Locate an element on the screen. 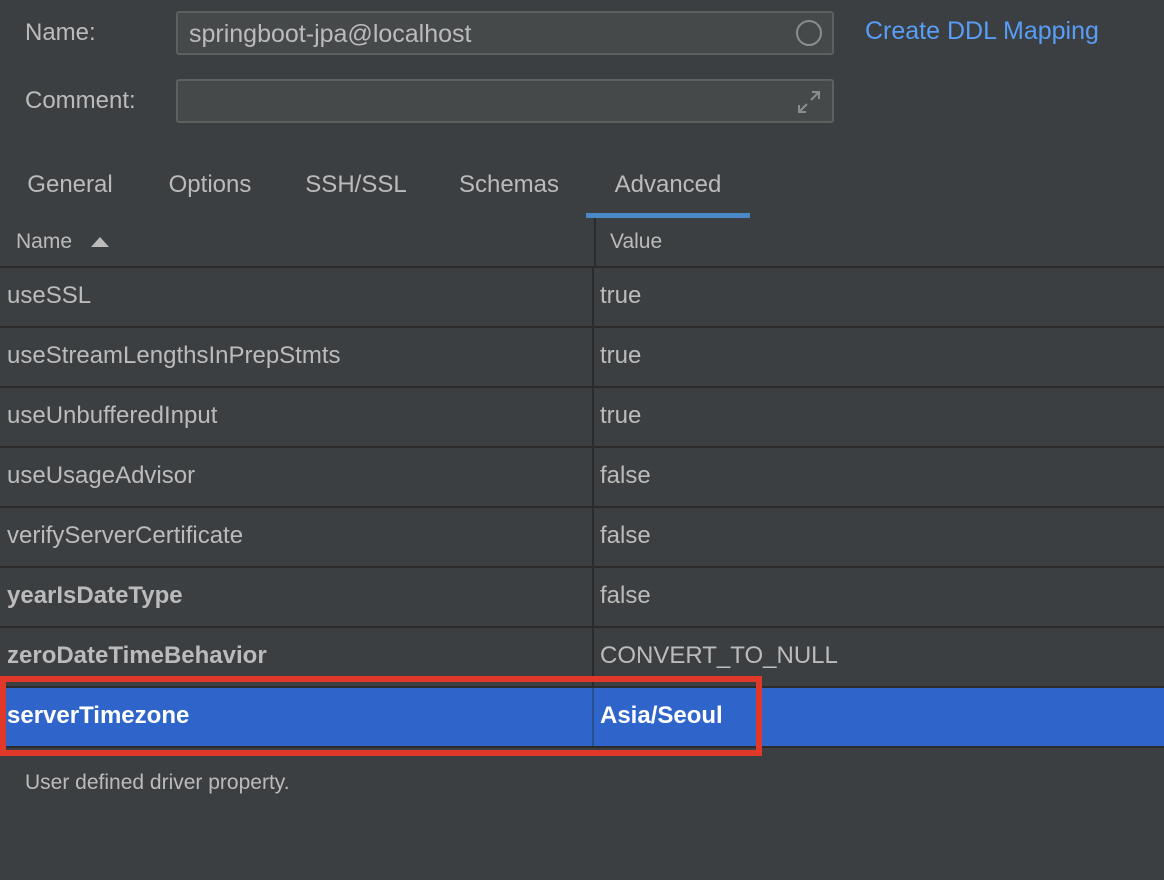 This screenshot has height=880, width=1164. tab-bar: General Options SSH/SSL Schemas Advanced is located at coordinates (582, 190).